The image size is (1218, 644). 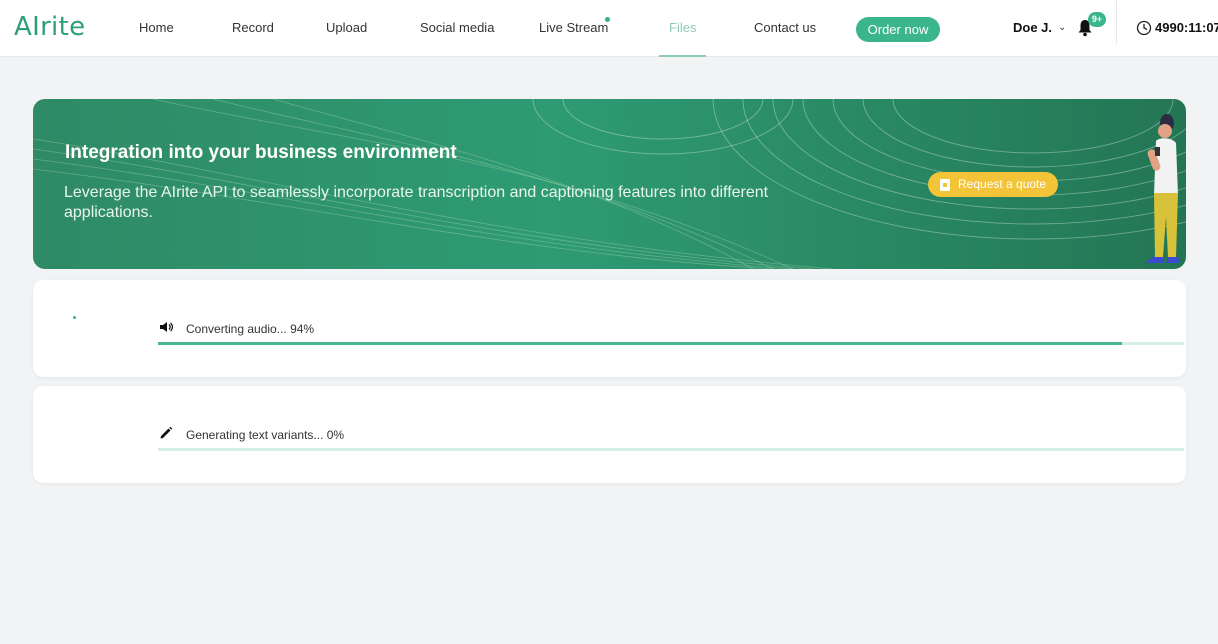 I want to click on airite-logo: AIrite, so click(x=49, y=27).